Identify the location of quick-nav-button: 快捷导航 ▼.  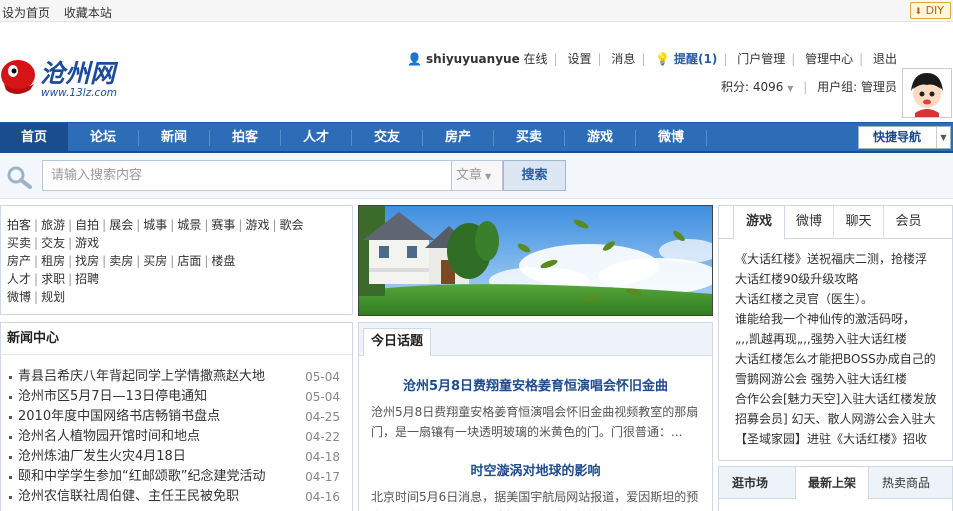
(904, 137).